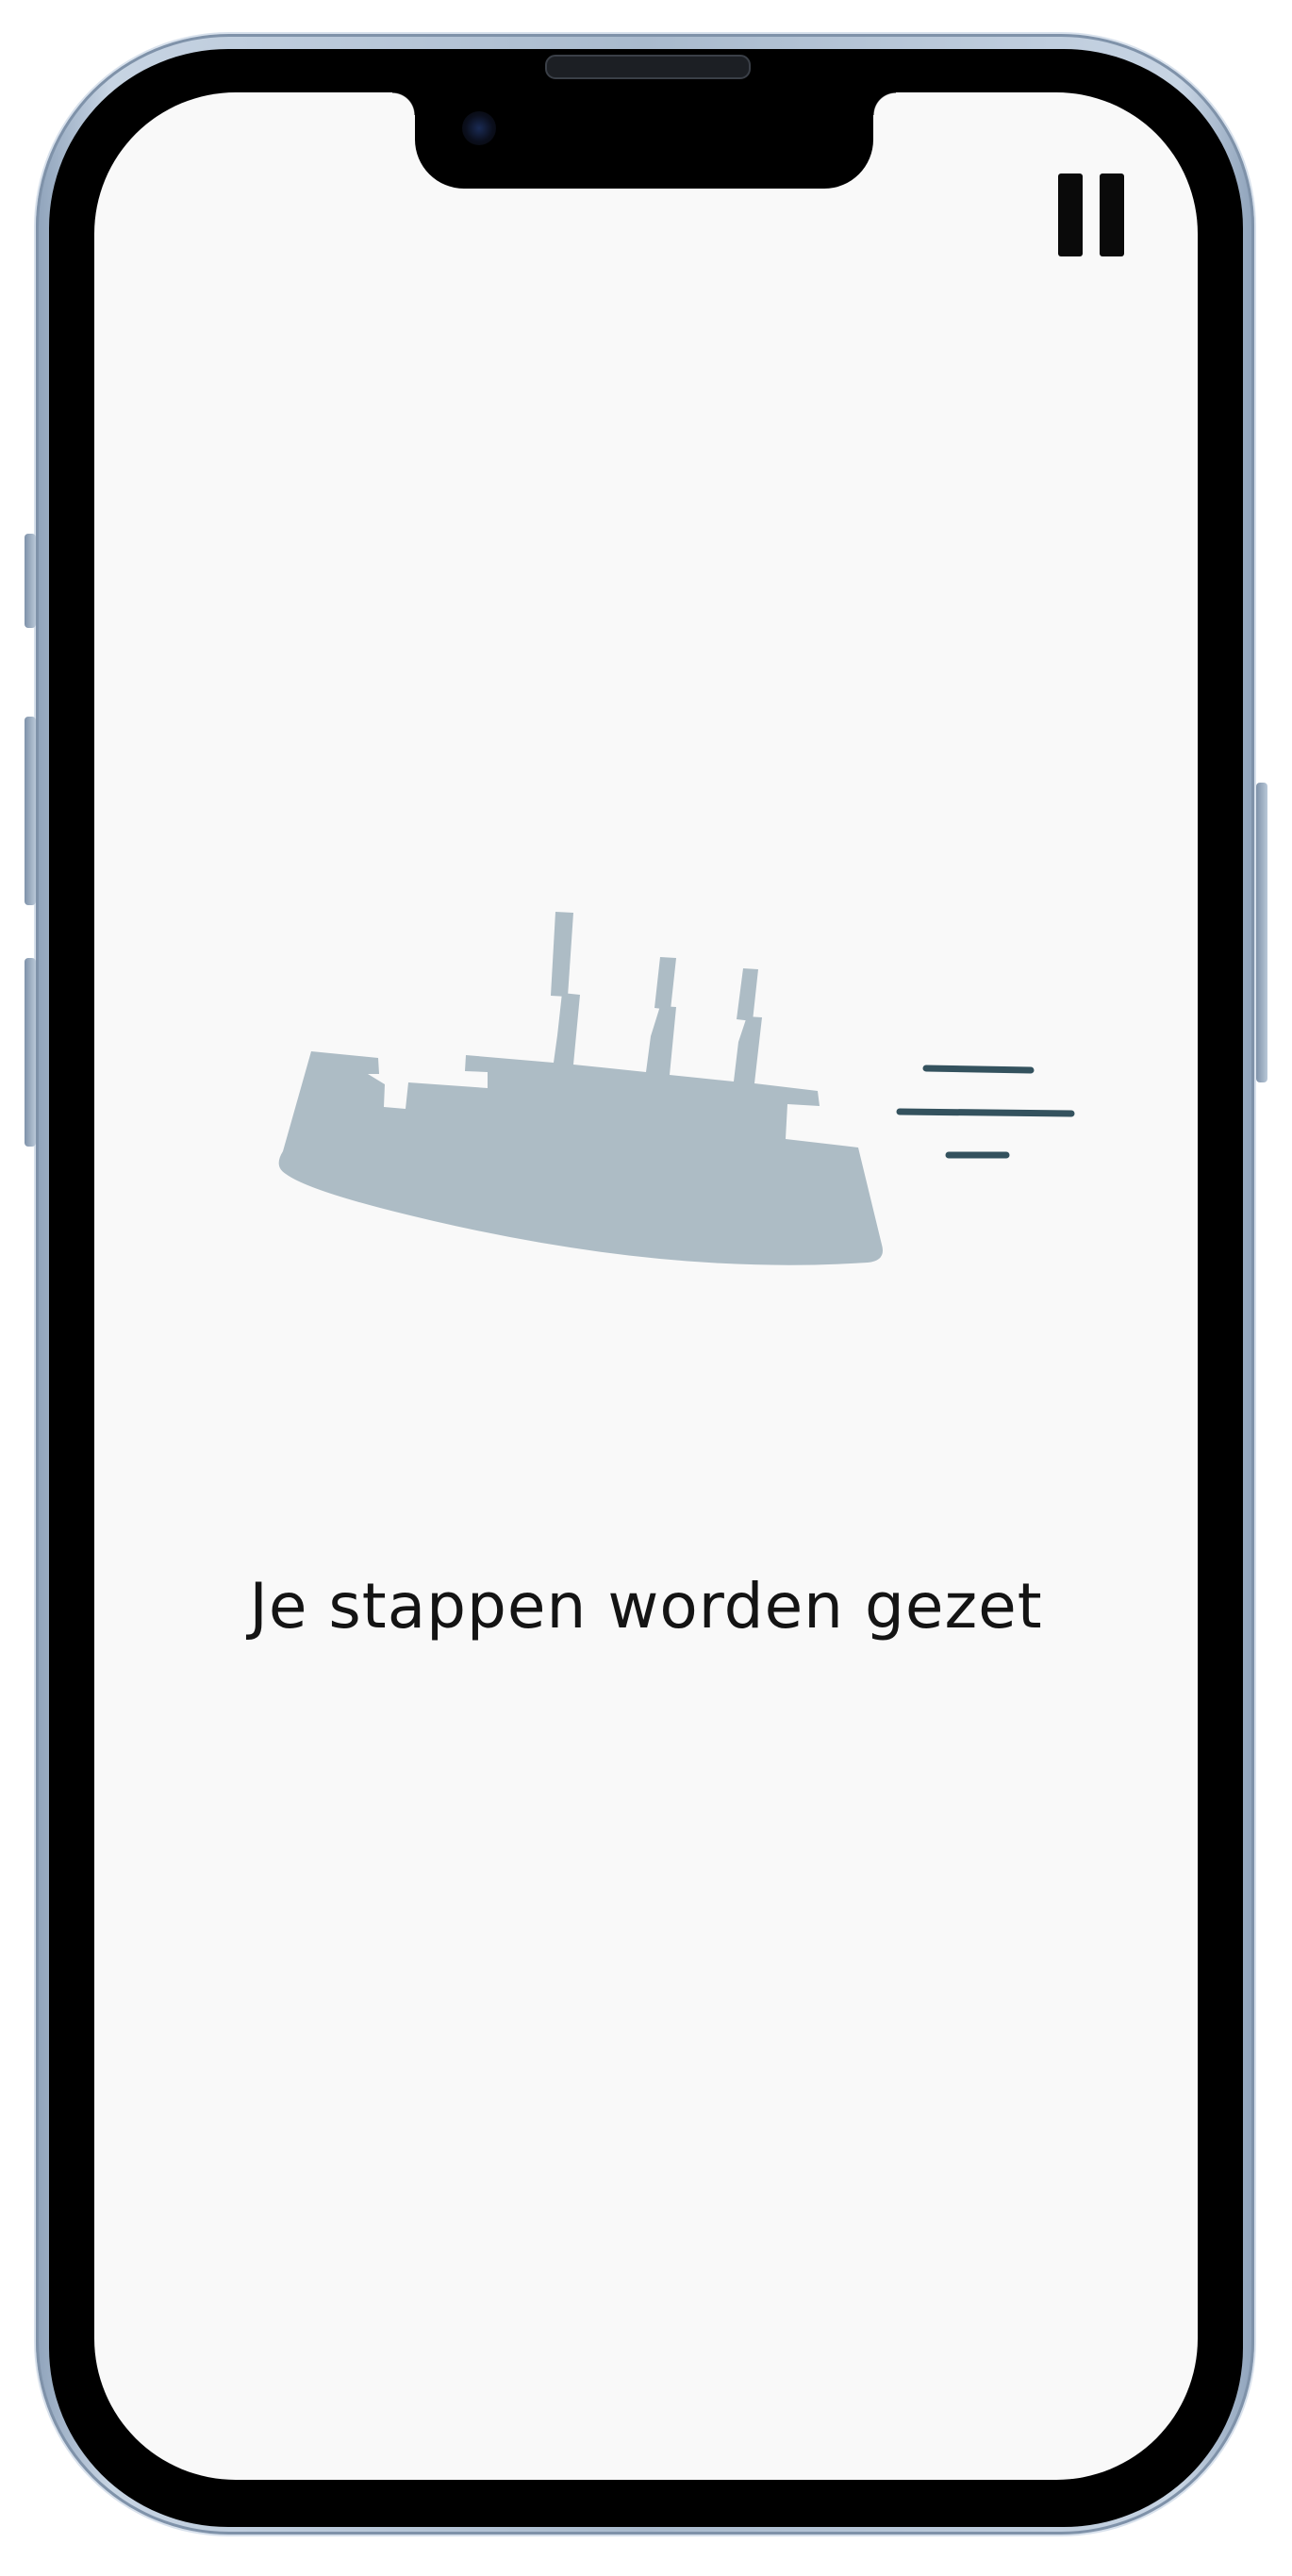 The width and height of the screenshot is (1292, 2576). Describe the element at coordinates (986, 1112) in the screenshot. I see `motion-line-middle` at that location.